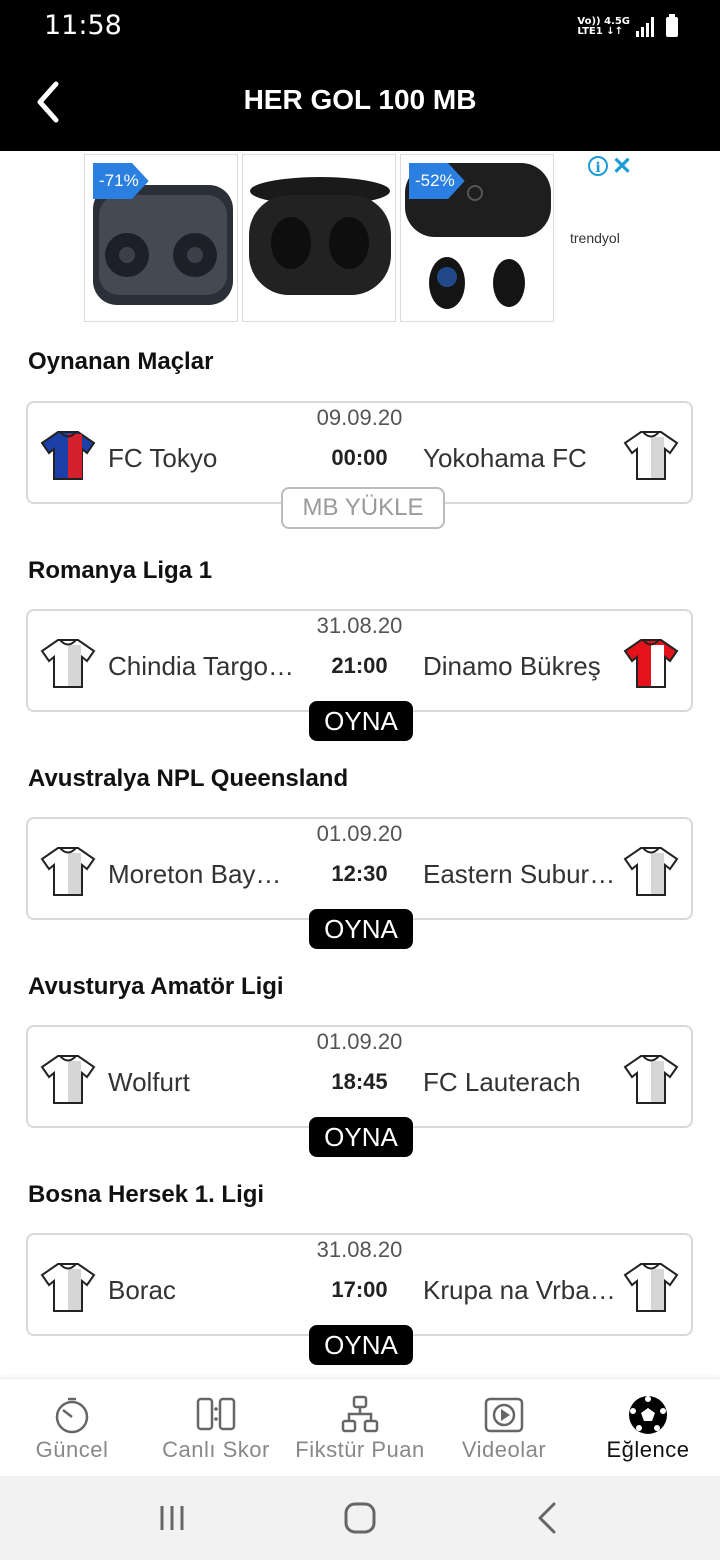 Image resolution: width=720 pixels, height=1560 pixels. Describe the element at coordinates (156, 986) in the screenshot. I see `section-title: Avusturya Amatör Ligi` at that location.